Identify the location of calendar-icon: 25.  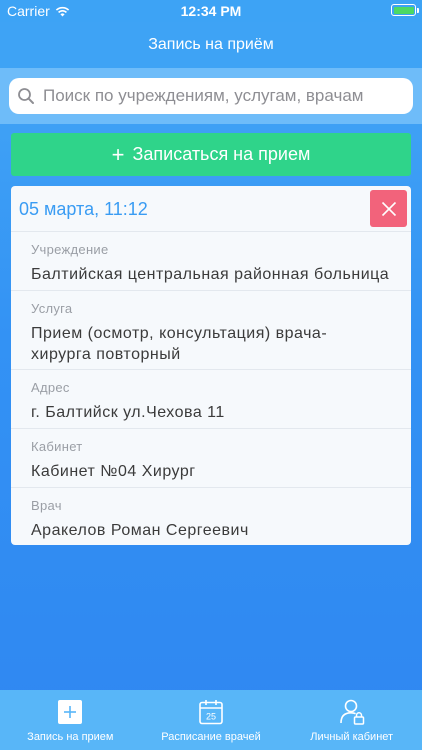
(211, 712).